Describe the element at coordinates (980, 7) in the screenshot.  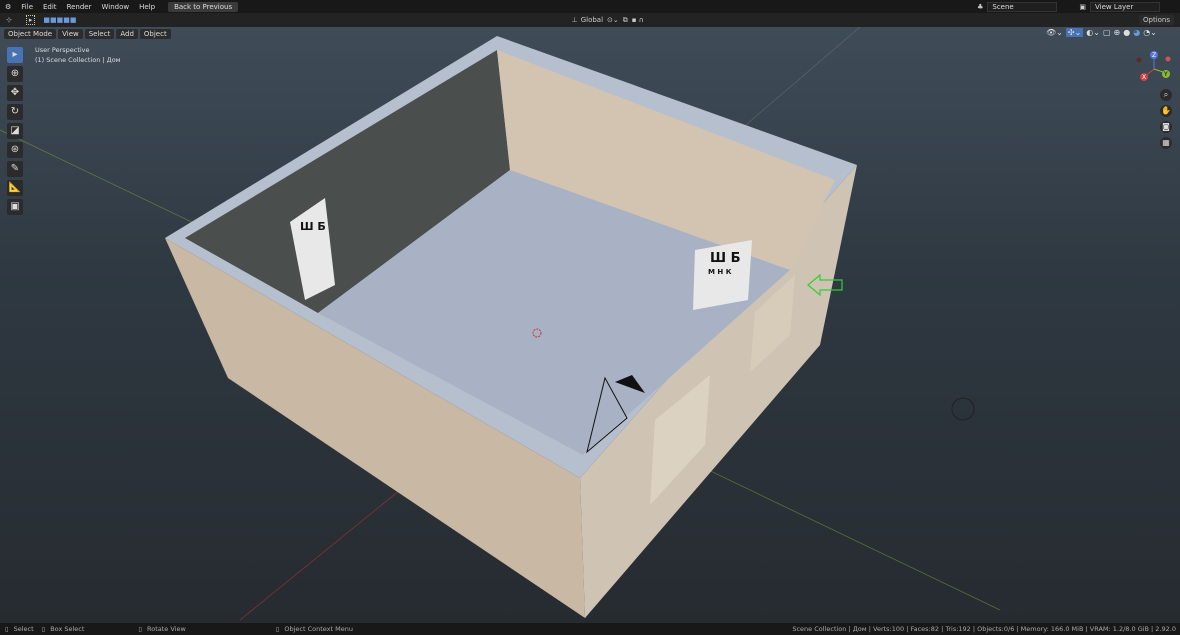
I see `scene-icon: ♣` at that location.